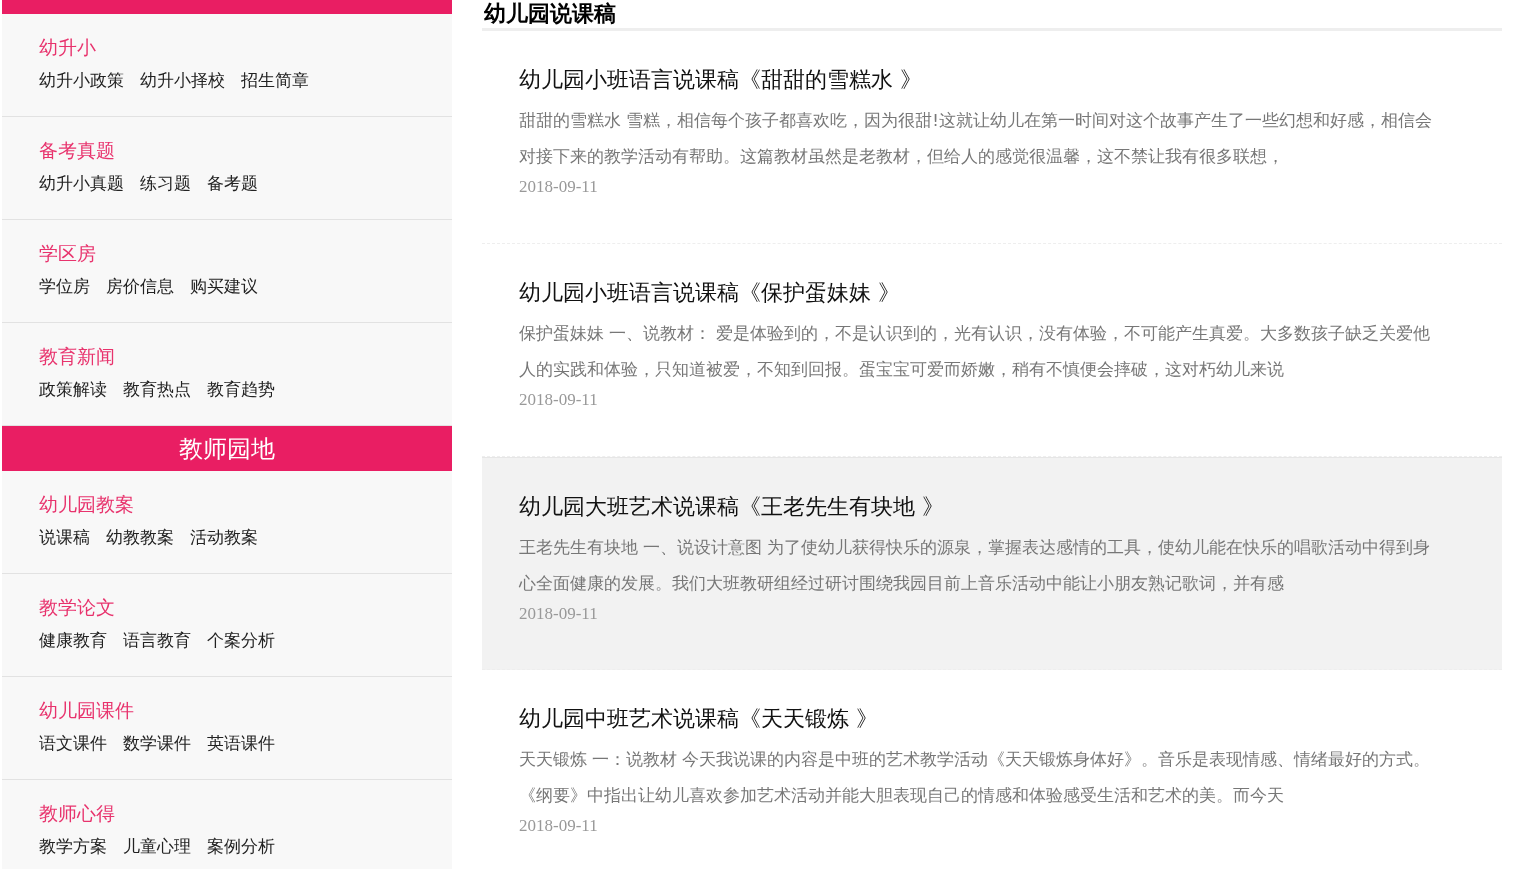 This screenshot has width=1527, height=869. Describe the element at coordinates (224, 286) in the screenshot. I see `subcategory-link: 购买建议` at that location.